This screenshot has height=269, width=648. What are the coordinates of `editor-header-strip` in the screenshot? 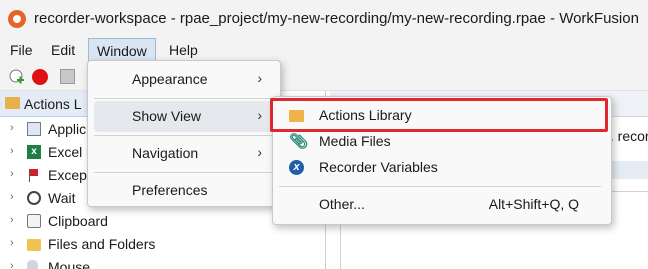 It's located at (627, 170).